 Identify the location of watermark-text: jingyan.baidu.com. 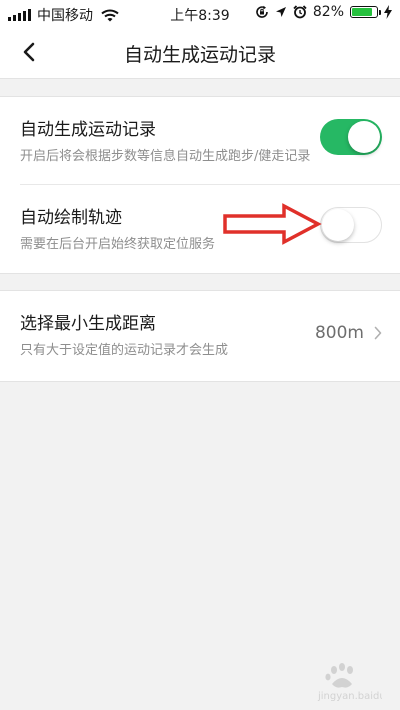
(349, 696).